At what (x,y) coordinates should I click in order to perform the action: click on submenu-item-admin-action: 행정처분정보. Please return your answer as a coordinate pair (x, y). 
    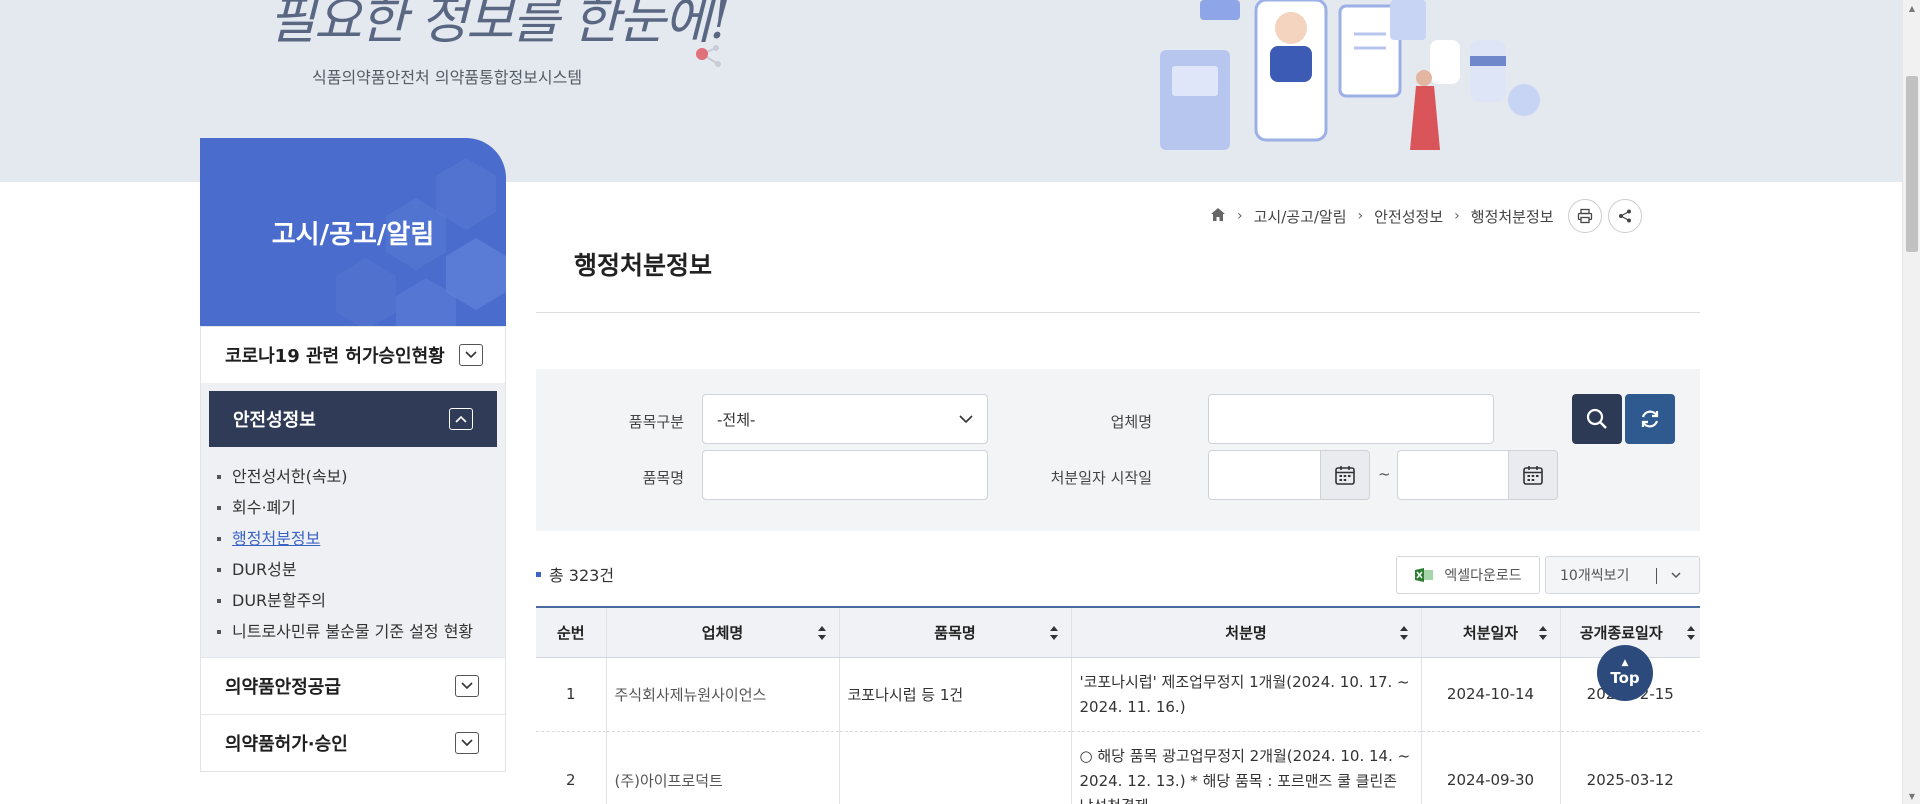
    Looking at the image, I should click on (351, 538).